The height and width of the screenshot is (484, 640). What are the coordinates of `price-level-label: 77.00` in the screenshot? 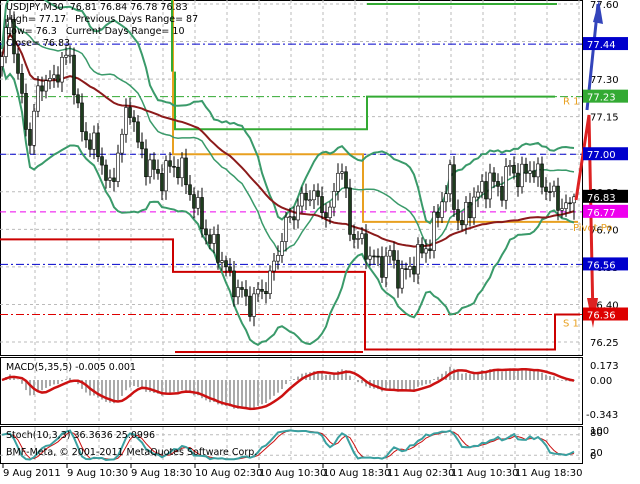 It's located at (601, 155).